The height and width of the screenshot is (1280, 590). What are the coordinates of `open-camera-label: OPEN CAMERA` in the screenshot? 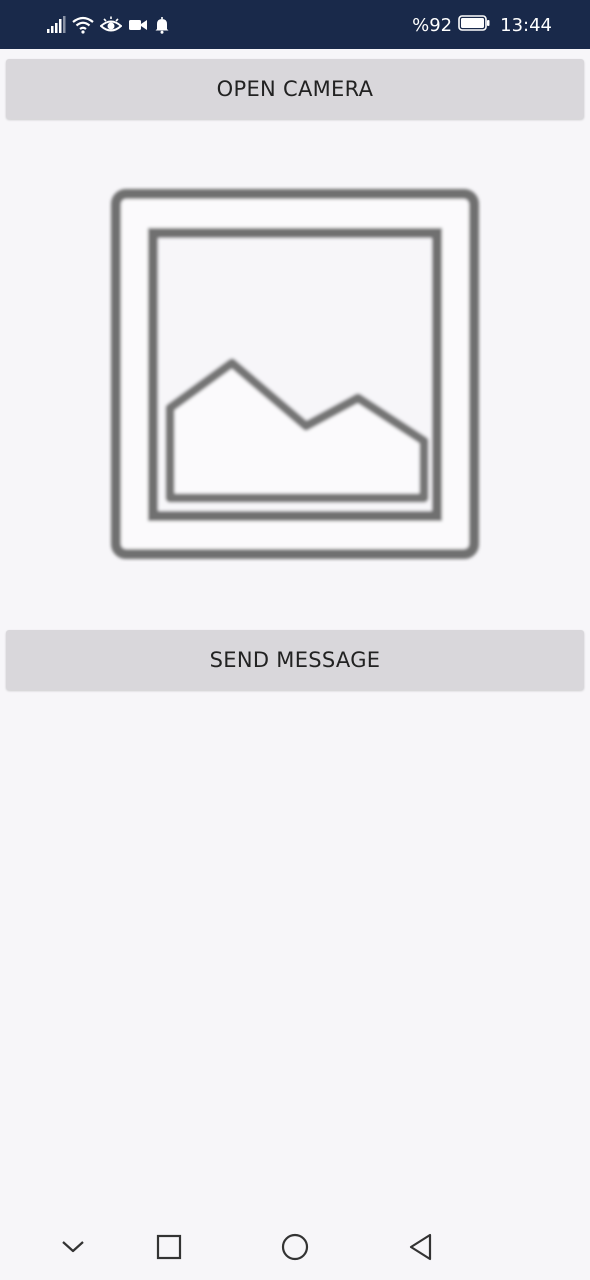 It's located at (295, 89).